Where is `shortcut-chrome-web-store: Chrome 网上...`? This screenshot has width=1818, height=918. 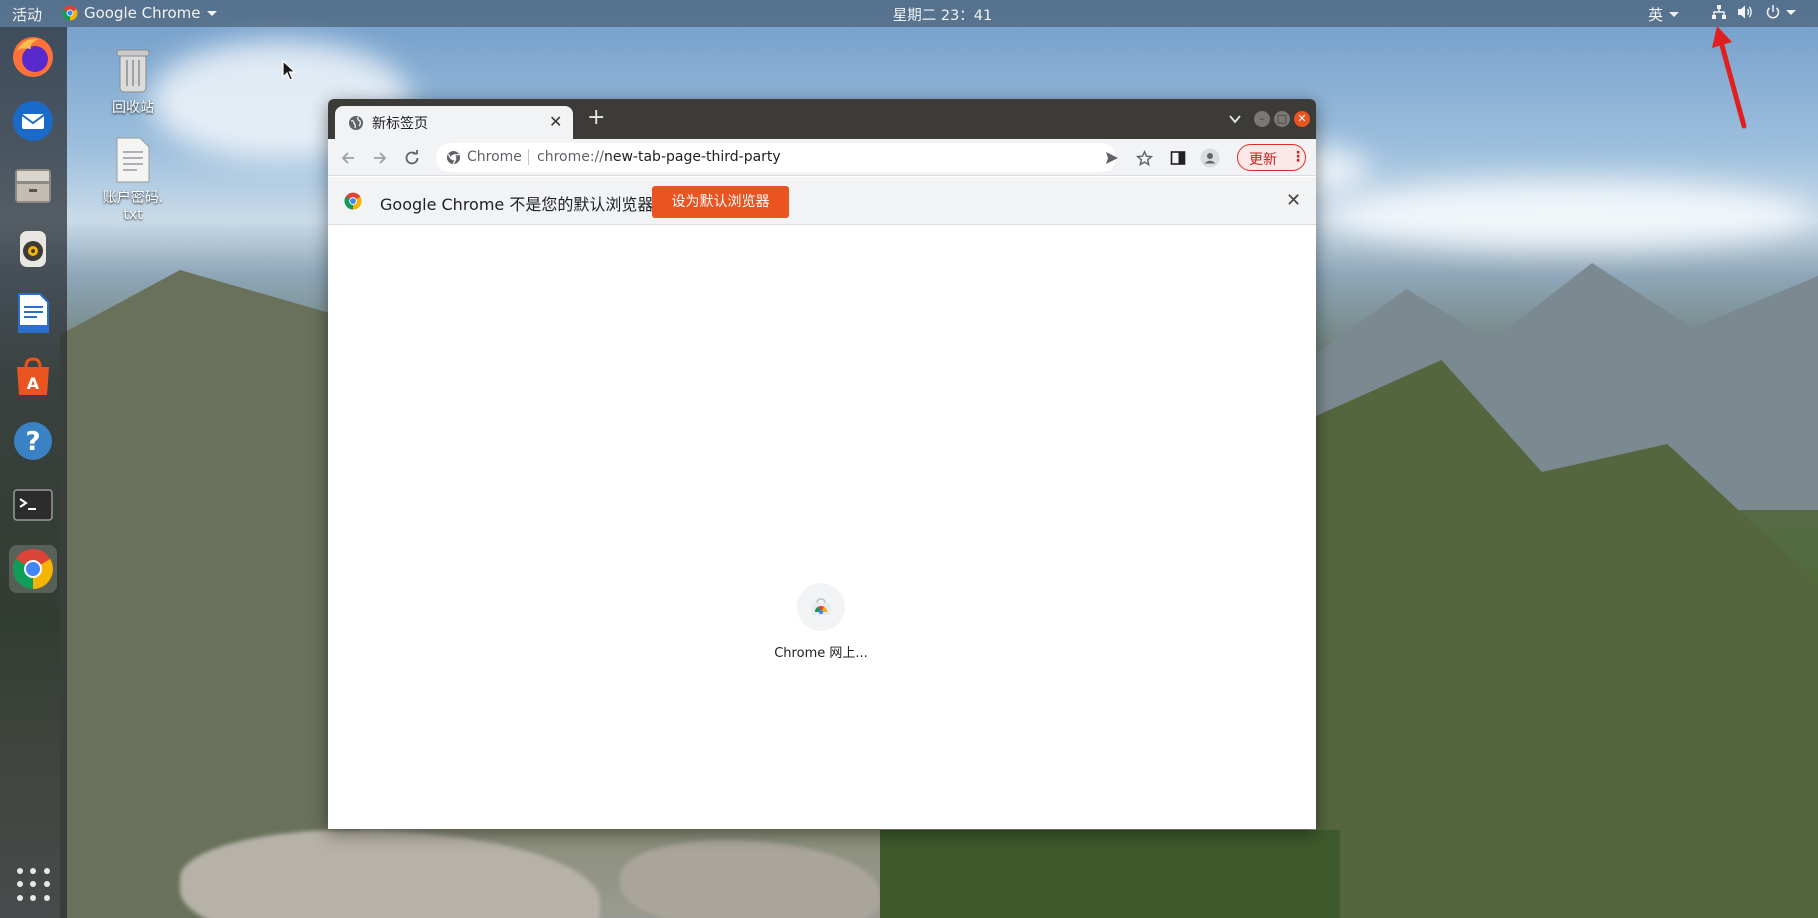 shortcut-chrome-web-store: Chrome 网上... is located at coordinates (821, 622).